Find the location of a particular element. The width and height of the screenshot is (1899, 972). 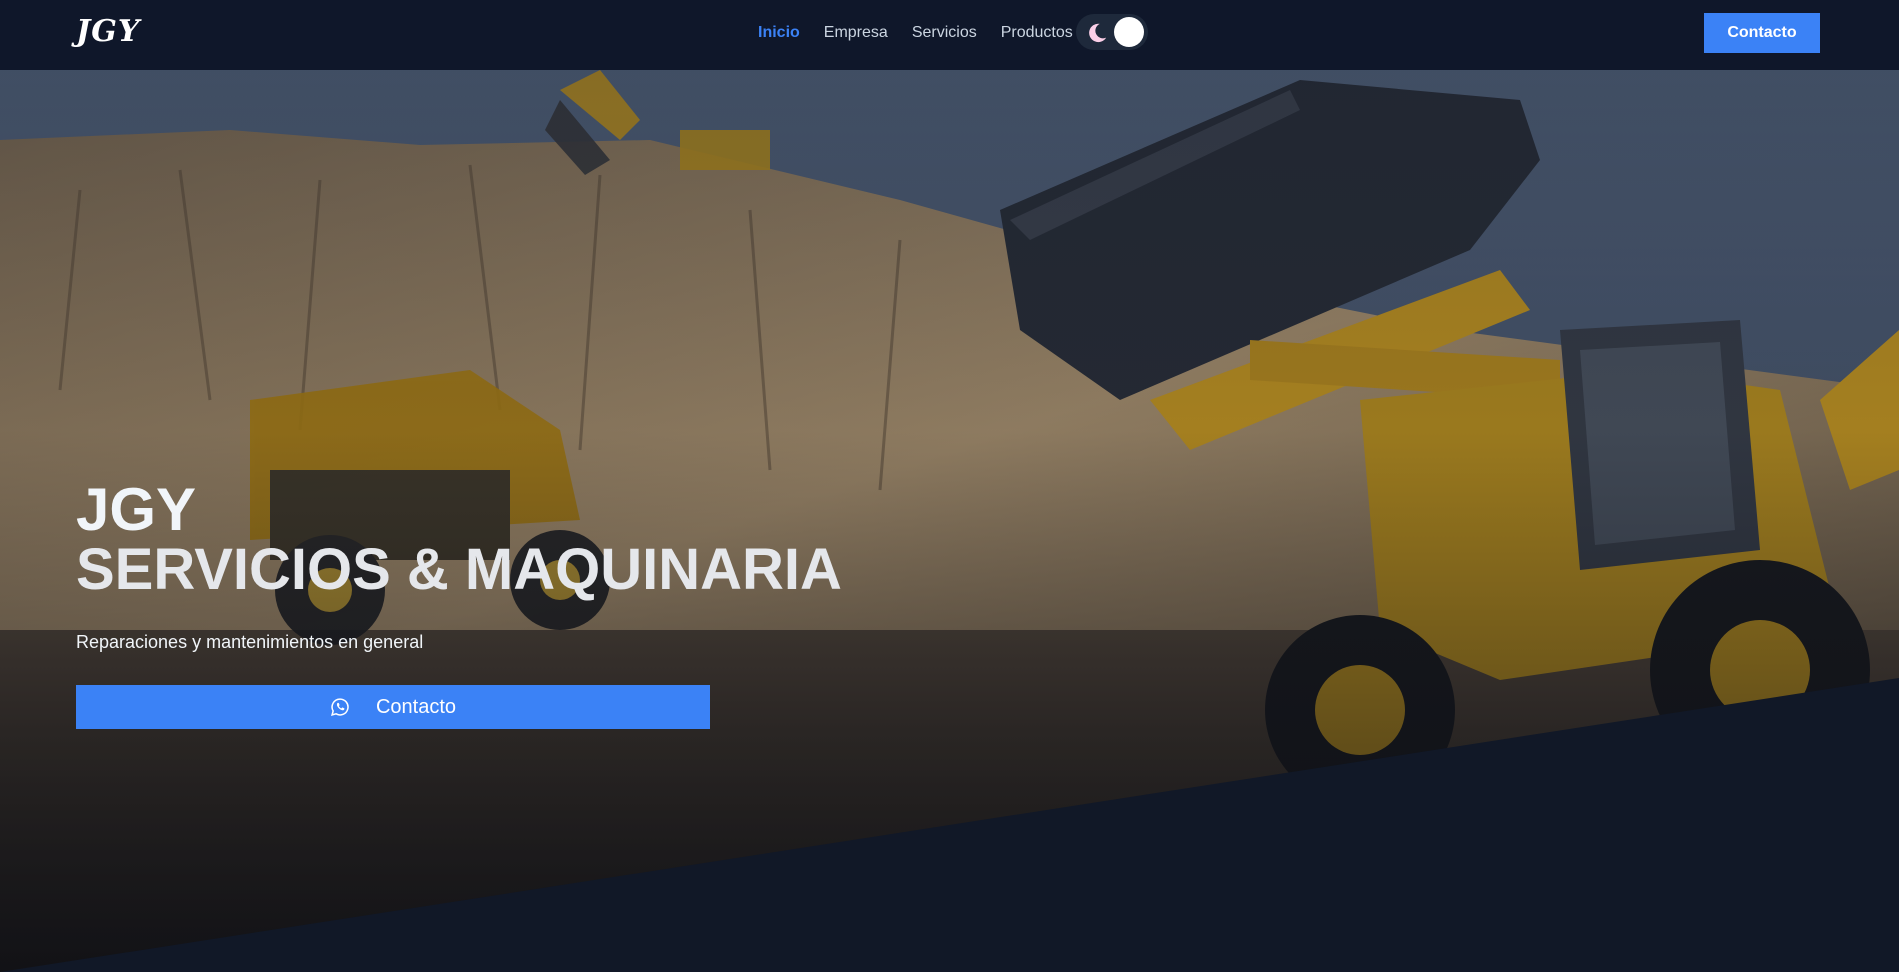

nav-link-inicio: Inicio is located at coordinates (779, 33).